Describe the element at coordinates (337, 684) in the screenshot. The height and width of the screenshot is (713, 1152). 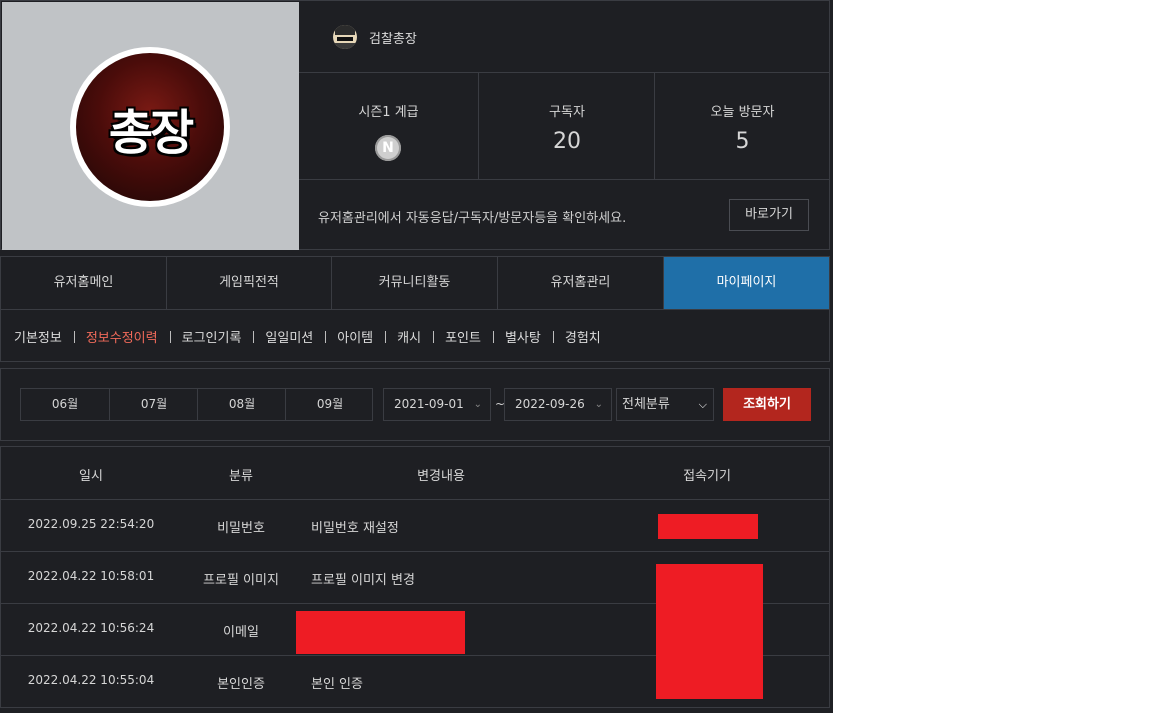
I see `row-change: 본인 인증` at that location.